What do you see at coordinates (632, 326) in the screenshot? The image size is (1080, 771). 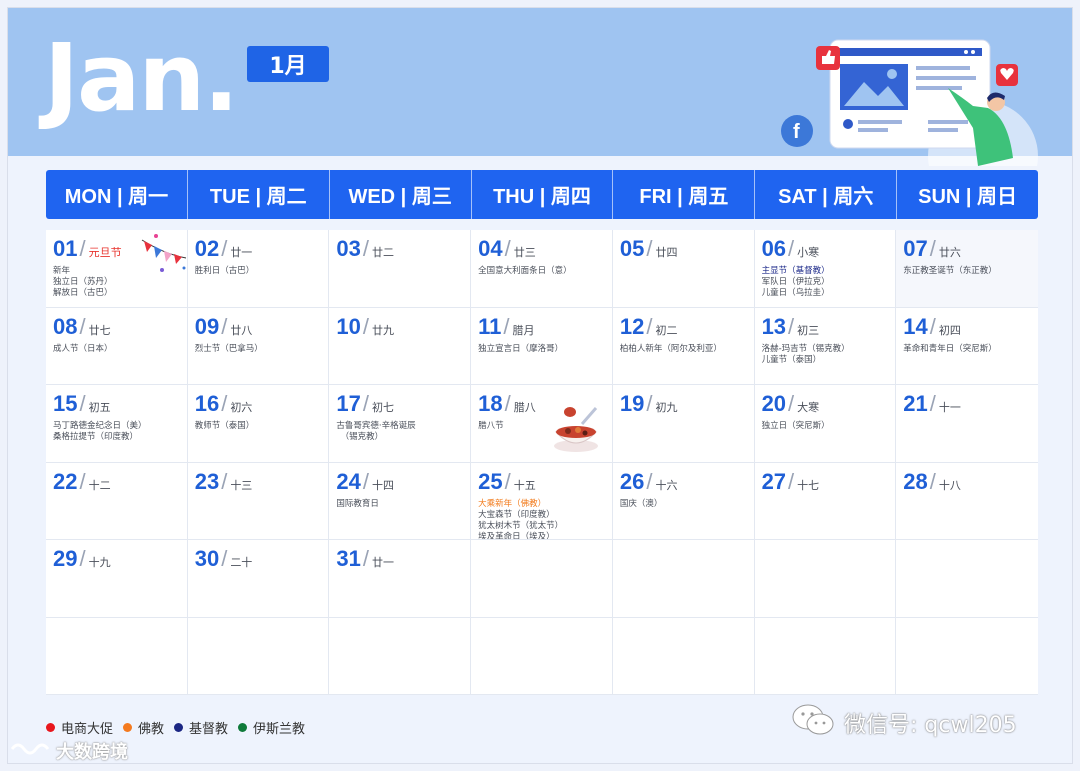 I see `day-number: 12` at bounding box center [632, 326].